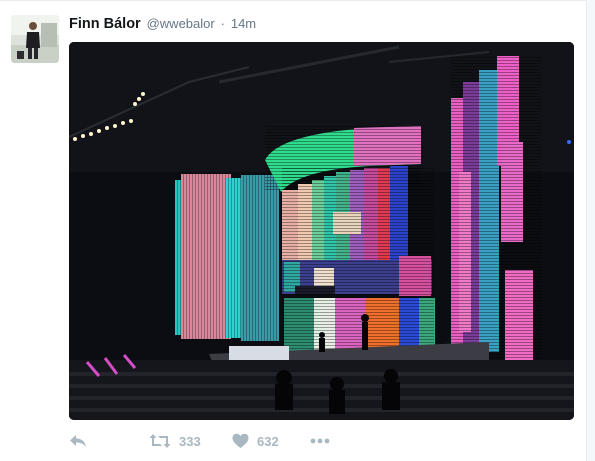  I want to click on avatar-image, so click(35, 39).